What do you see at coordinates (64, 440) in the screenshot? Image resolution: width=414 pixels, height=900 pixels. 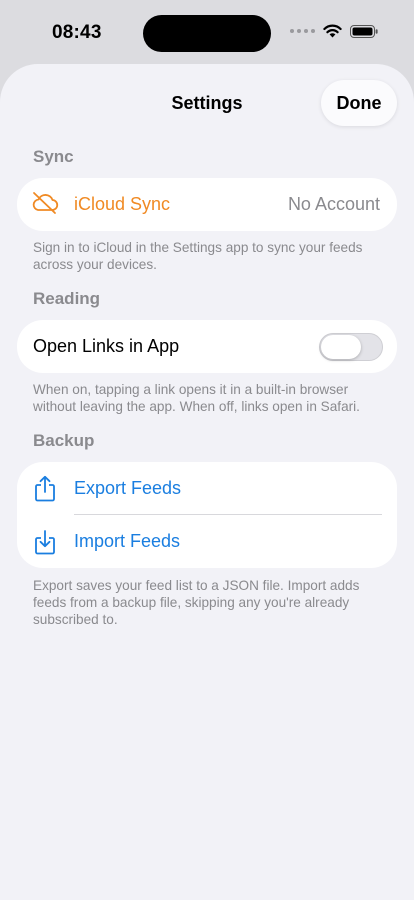 I see `section-header-backup: Backup` at bounding box center [64, 440].